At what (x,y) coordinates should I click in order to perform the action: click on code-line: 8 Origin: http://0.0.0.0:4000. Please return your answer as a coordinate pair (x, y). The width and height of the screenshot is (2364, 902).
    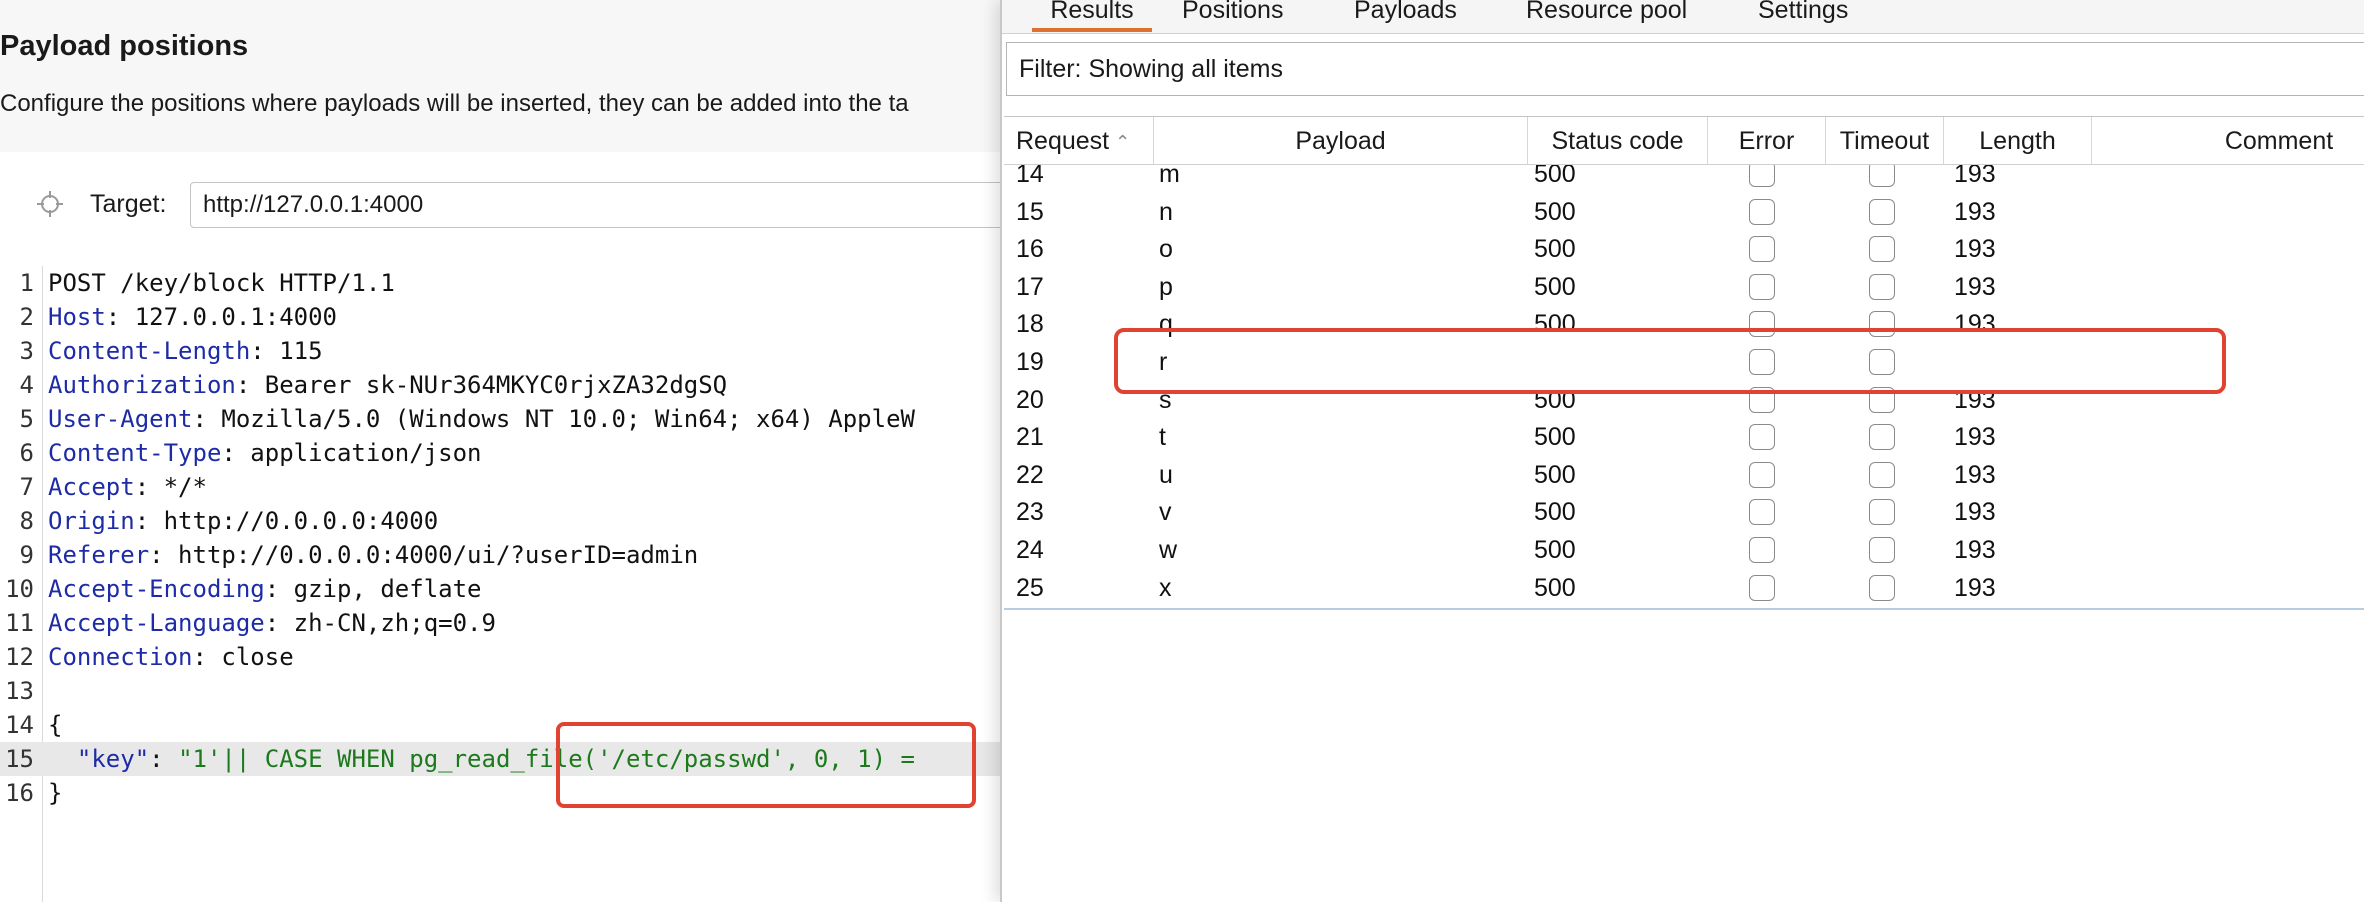
    Looking at the image, I should click on (500, 521).